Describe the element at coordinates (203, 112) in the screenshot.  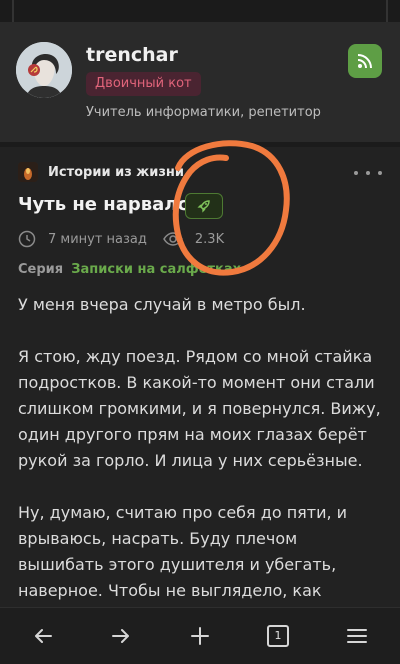
I see `user-bio: Учитель информатики, репетитор` at that location.